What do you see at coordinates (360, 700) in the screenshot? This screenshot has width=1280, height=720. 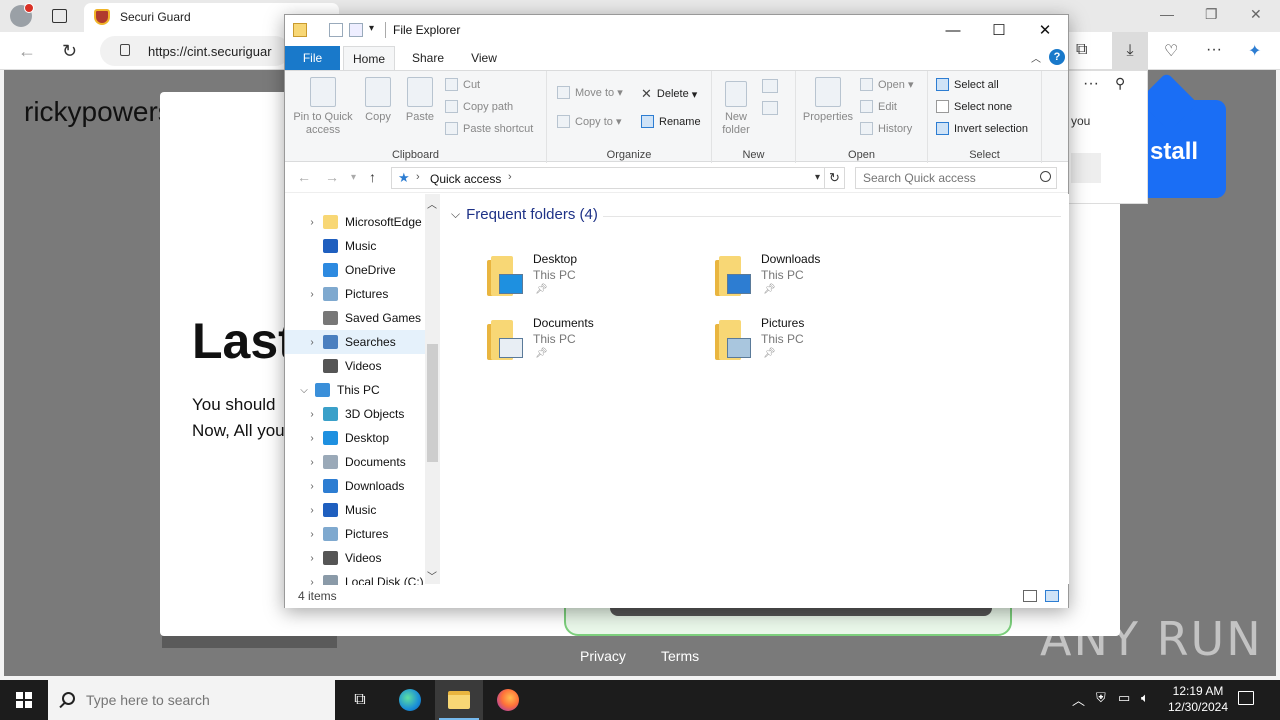 I see `task-view-button: ⧉` at bounding box center [360, 700].